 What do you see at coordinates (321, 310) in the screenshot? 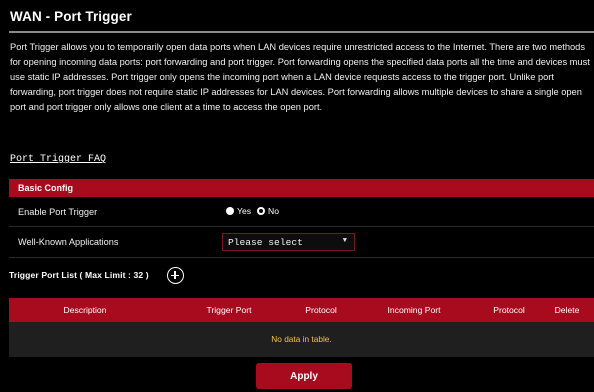
I see `column-protocol: Protocol` at bounding box center [321, 310].